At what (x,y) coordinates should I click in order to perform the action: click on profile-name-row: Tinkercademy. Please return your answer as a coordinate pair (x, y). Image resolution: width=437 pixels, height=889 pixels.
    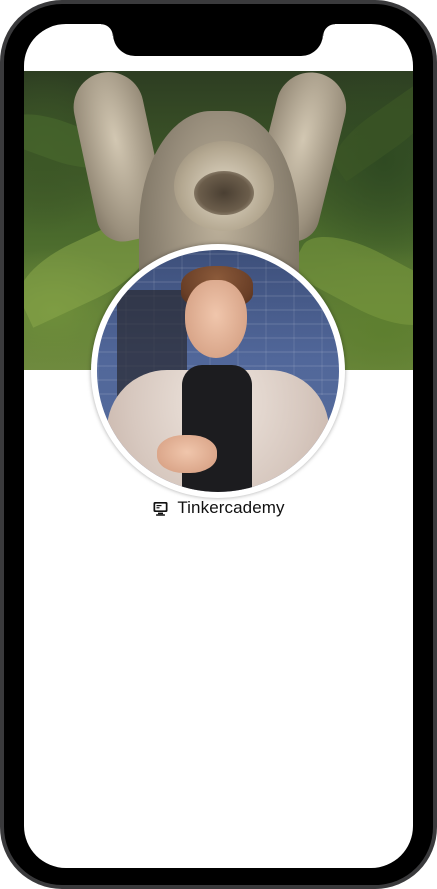
    Looking at the image, I should click on (218, 508).